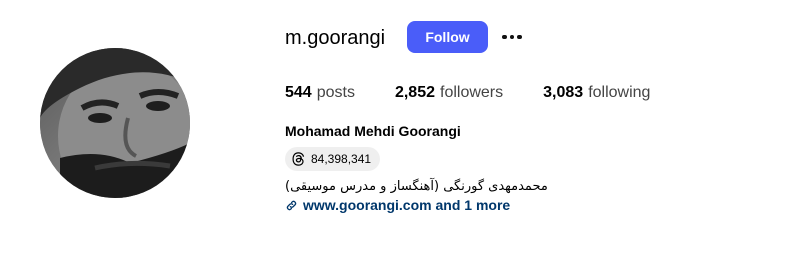  I want to click on followers-label: followers, so click(472, 92).